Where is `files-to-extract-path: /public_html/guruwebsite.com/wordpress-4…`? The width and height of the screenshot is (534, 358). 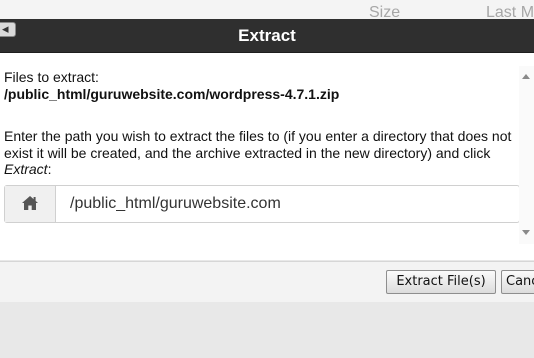 files-to-extract-path: /public_html/guruwebsite.com/wordpress-4… is located at coordinates (172, 94).